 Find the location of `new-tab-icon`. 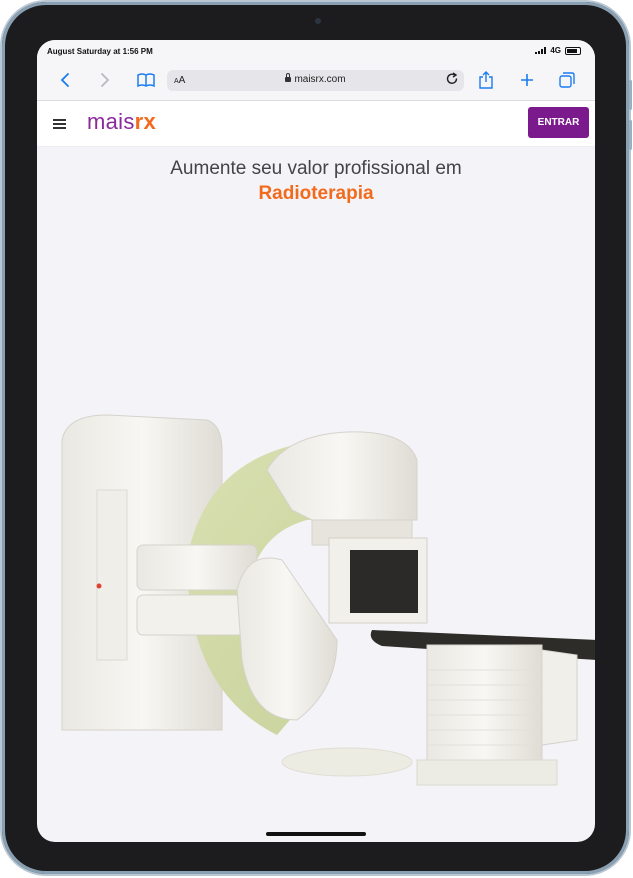

new-tab-icon is located at coordinates (527, 80).